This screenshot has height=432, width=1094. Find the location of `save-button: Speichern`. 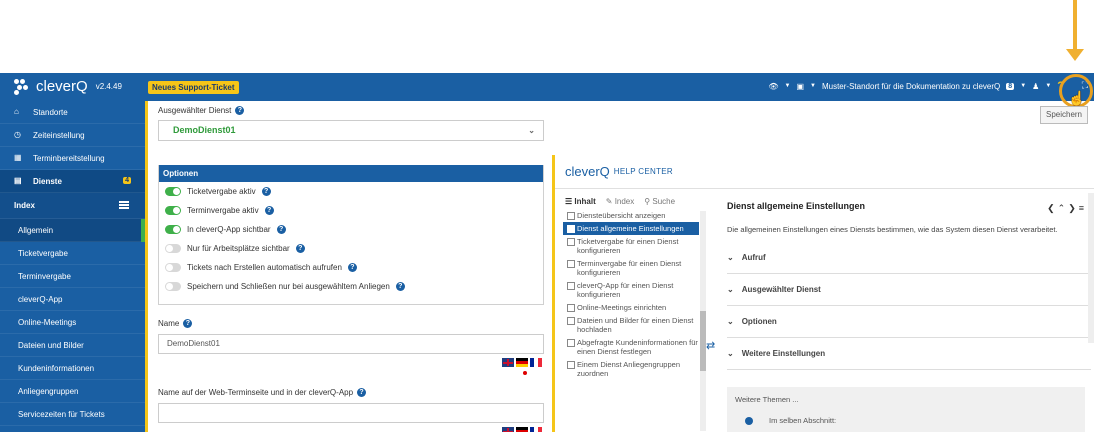

save-button: Speichern is located at coordinates (1064, 115).